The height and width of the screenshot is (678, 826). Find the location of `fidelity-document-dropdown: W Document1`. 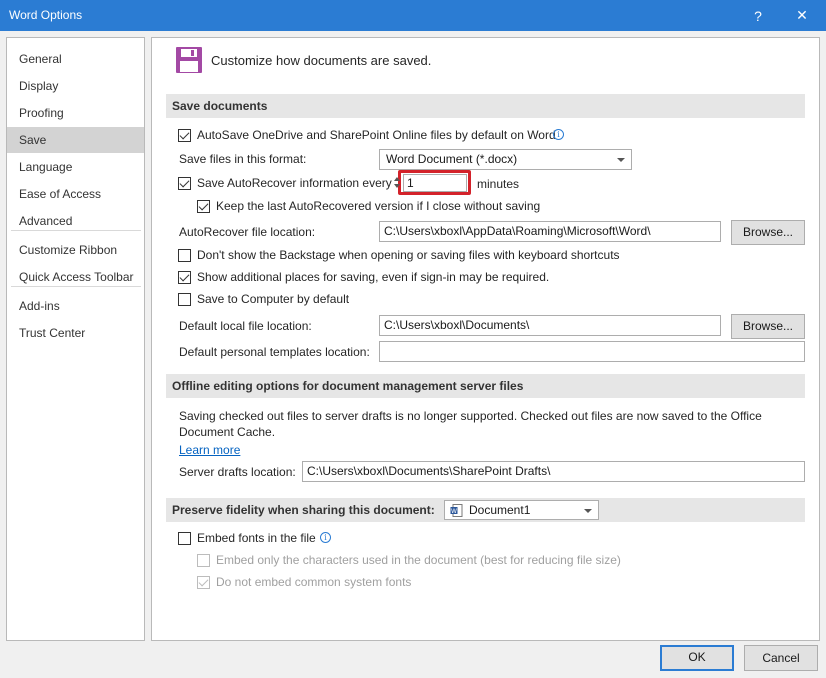

fidelity-document-dropdown: W Document1 is located at coordinates (521, 510).